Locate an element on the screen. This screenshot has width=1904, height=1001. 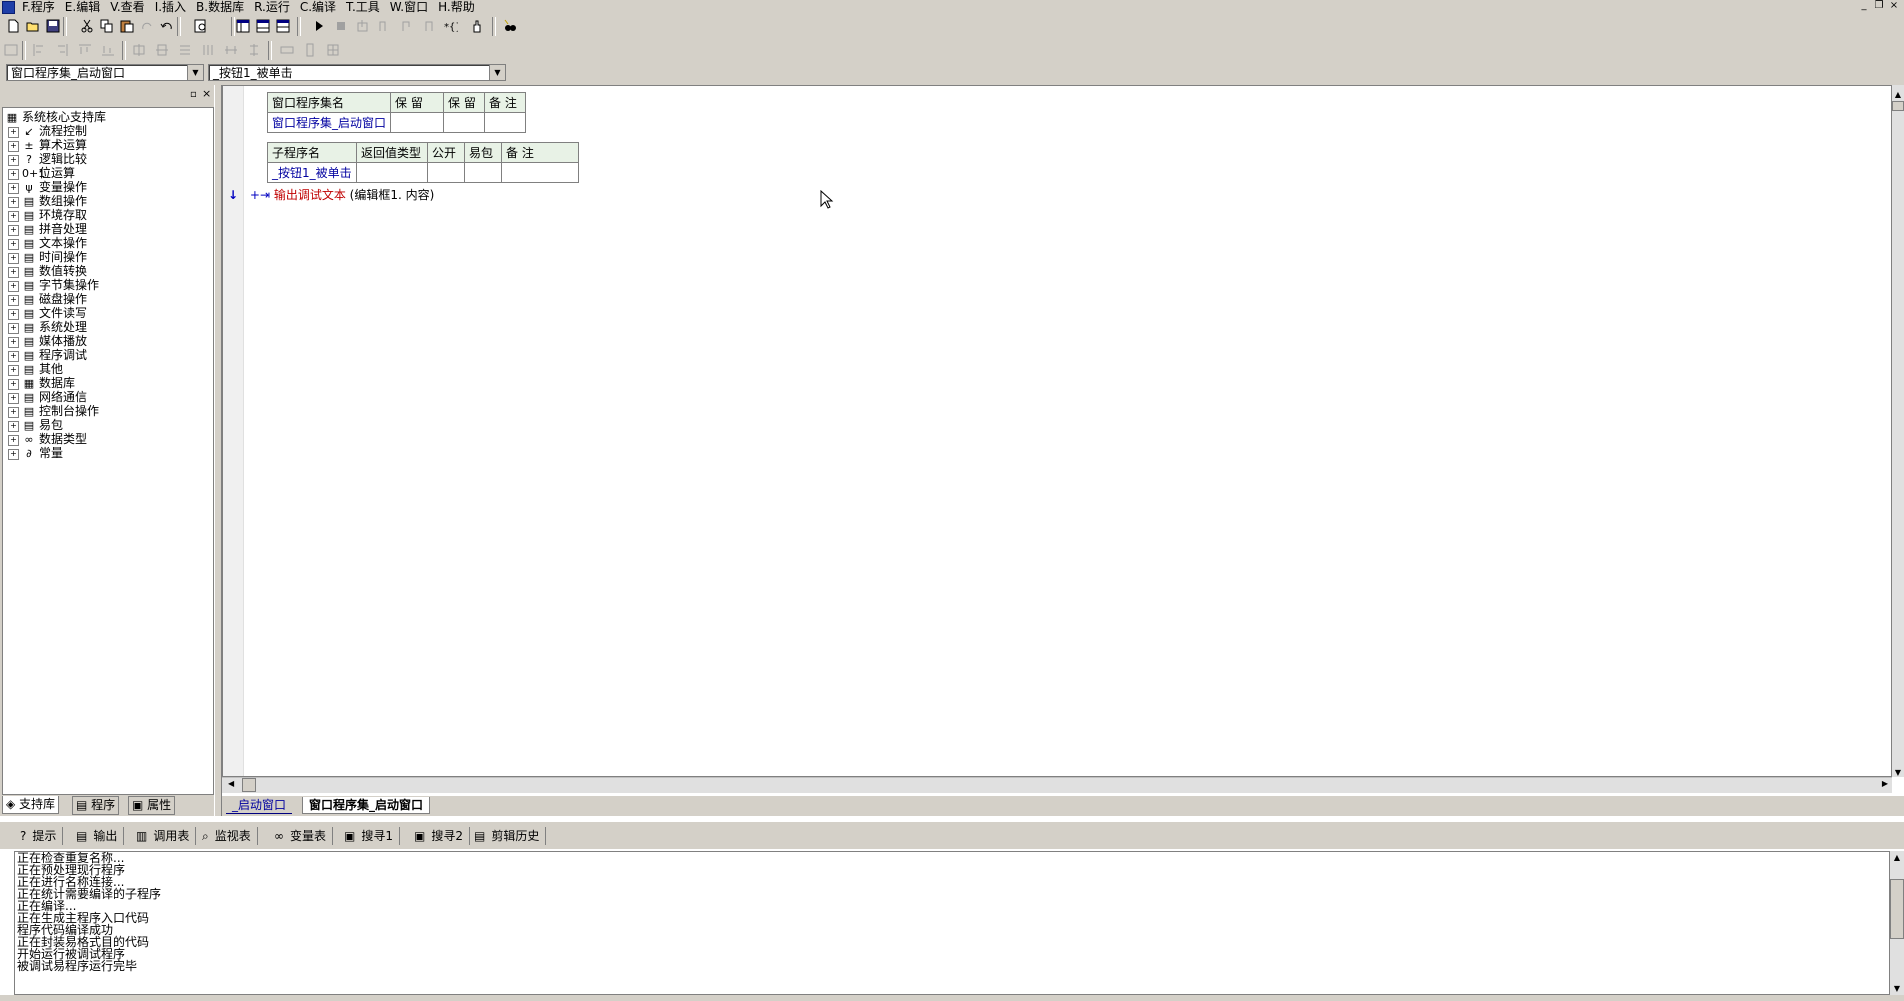
tree-item: + ▤ 数组操作 is located at coordinates (45, 201).